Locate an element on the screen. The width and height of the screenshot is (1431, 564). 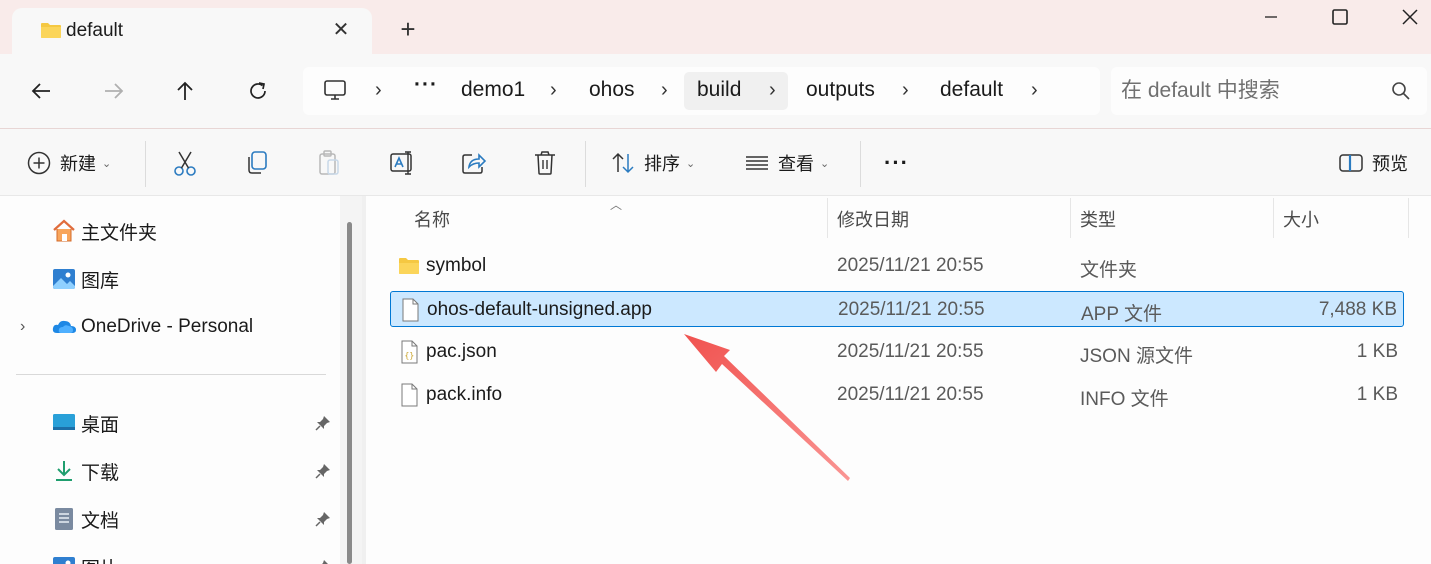
refresh-button is located at coordinates (258, 91).